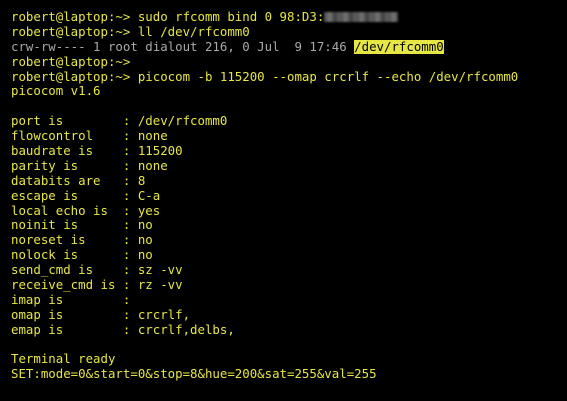  Describe the element at coordinates (101, 314) in the screenshot. I see `terminal-line-21: omap is : crcrlf,` at that location.